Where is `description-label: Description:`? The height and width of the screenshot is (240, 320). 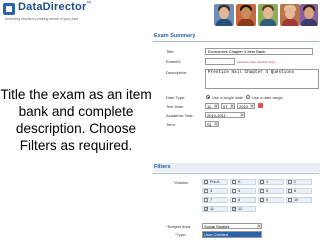 description-label: Description: is located at coordinates (177, 72).